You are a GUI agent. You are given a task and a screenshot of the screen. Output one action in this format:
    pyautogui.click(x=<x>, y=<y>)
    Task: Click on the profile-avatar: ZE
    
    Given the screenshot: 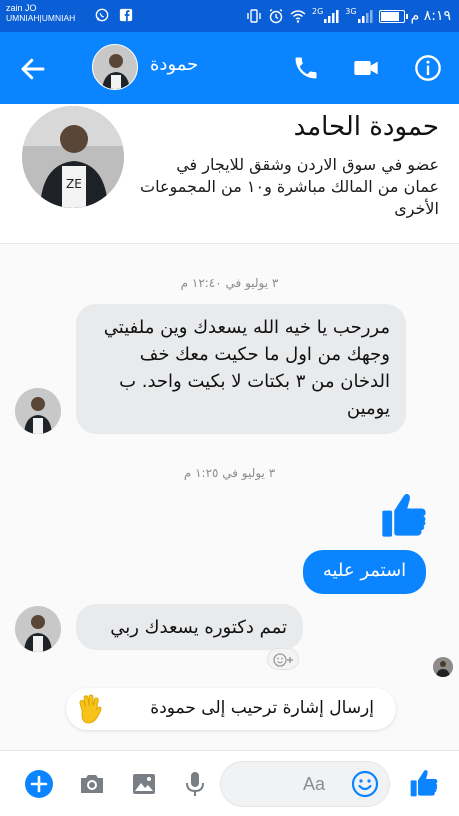 What is the action you would take?
    pyautogui.click(x=73, y=157)
    